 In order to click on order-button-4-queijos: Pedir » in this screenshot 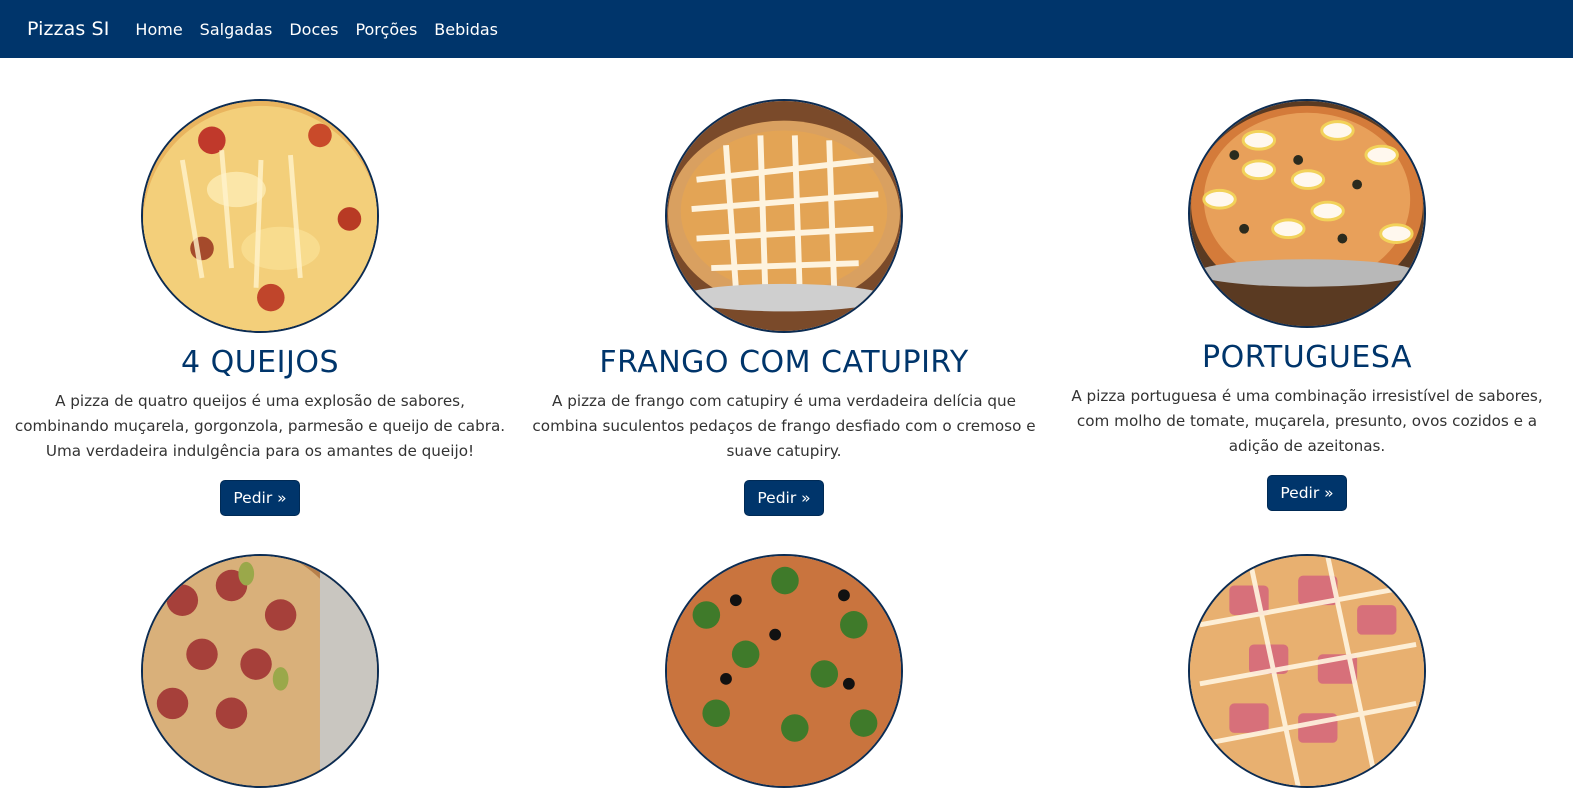, I will do `click(260, 498)`.